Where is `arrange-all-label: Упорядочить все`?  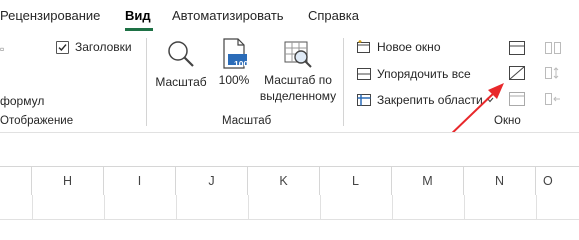 arrange-all-label: Упорядочить все is located at coordinates (424, 74).